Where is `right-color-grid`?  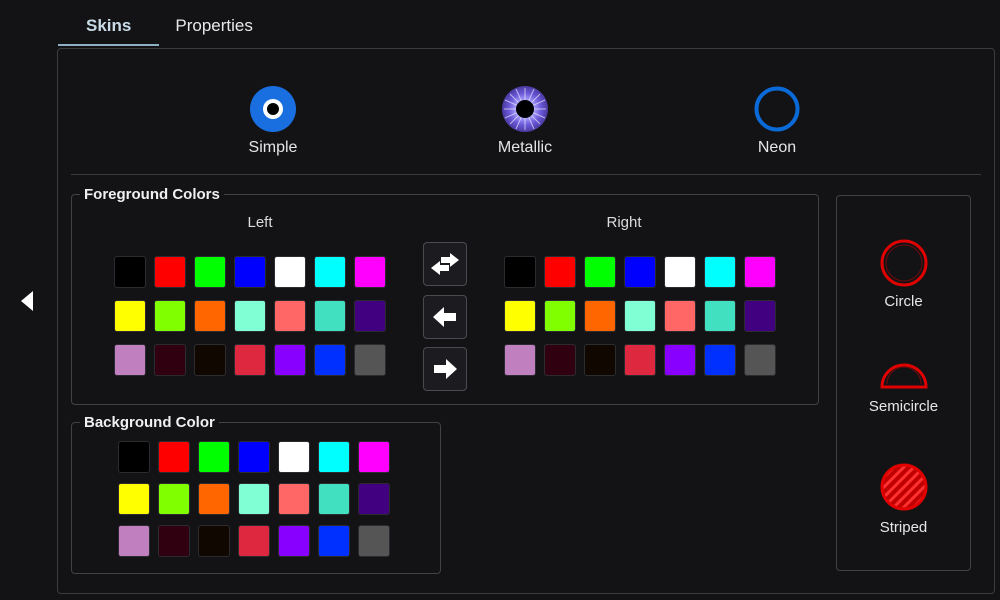 right-color-grid is located at coordinates (640, 316).